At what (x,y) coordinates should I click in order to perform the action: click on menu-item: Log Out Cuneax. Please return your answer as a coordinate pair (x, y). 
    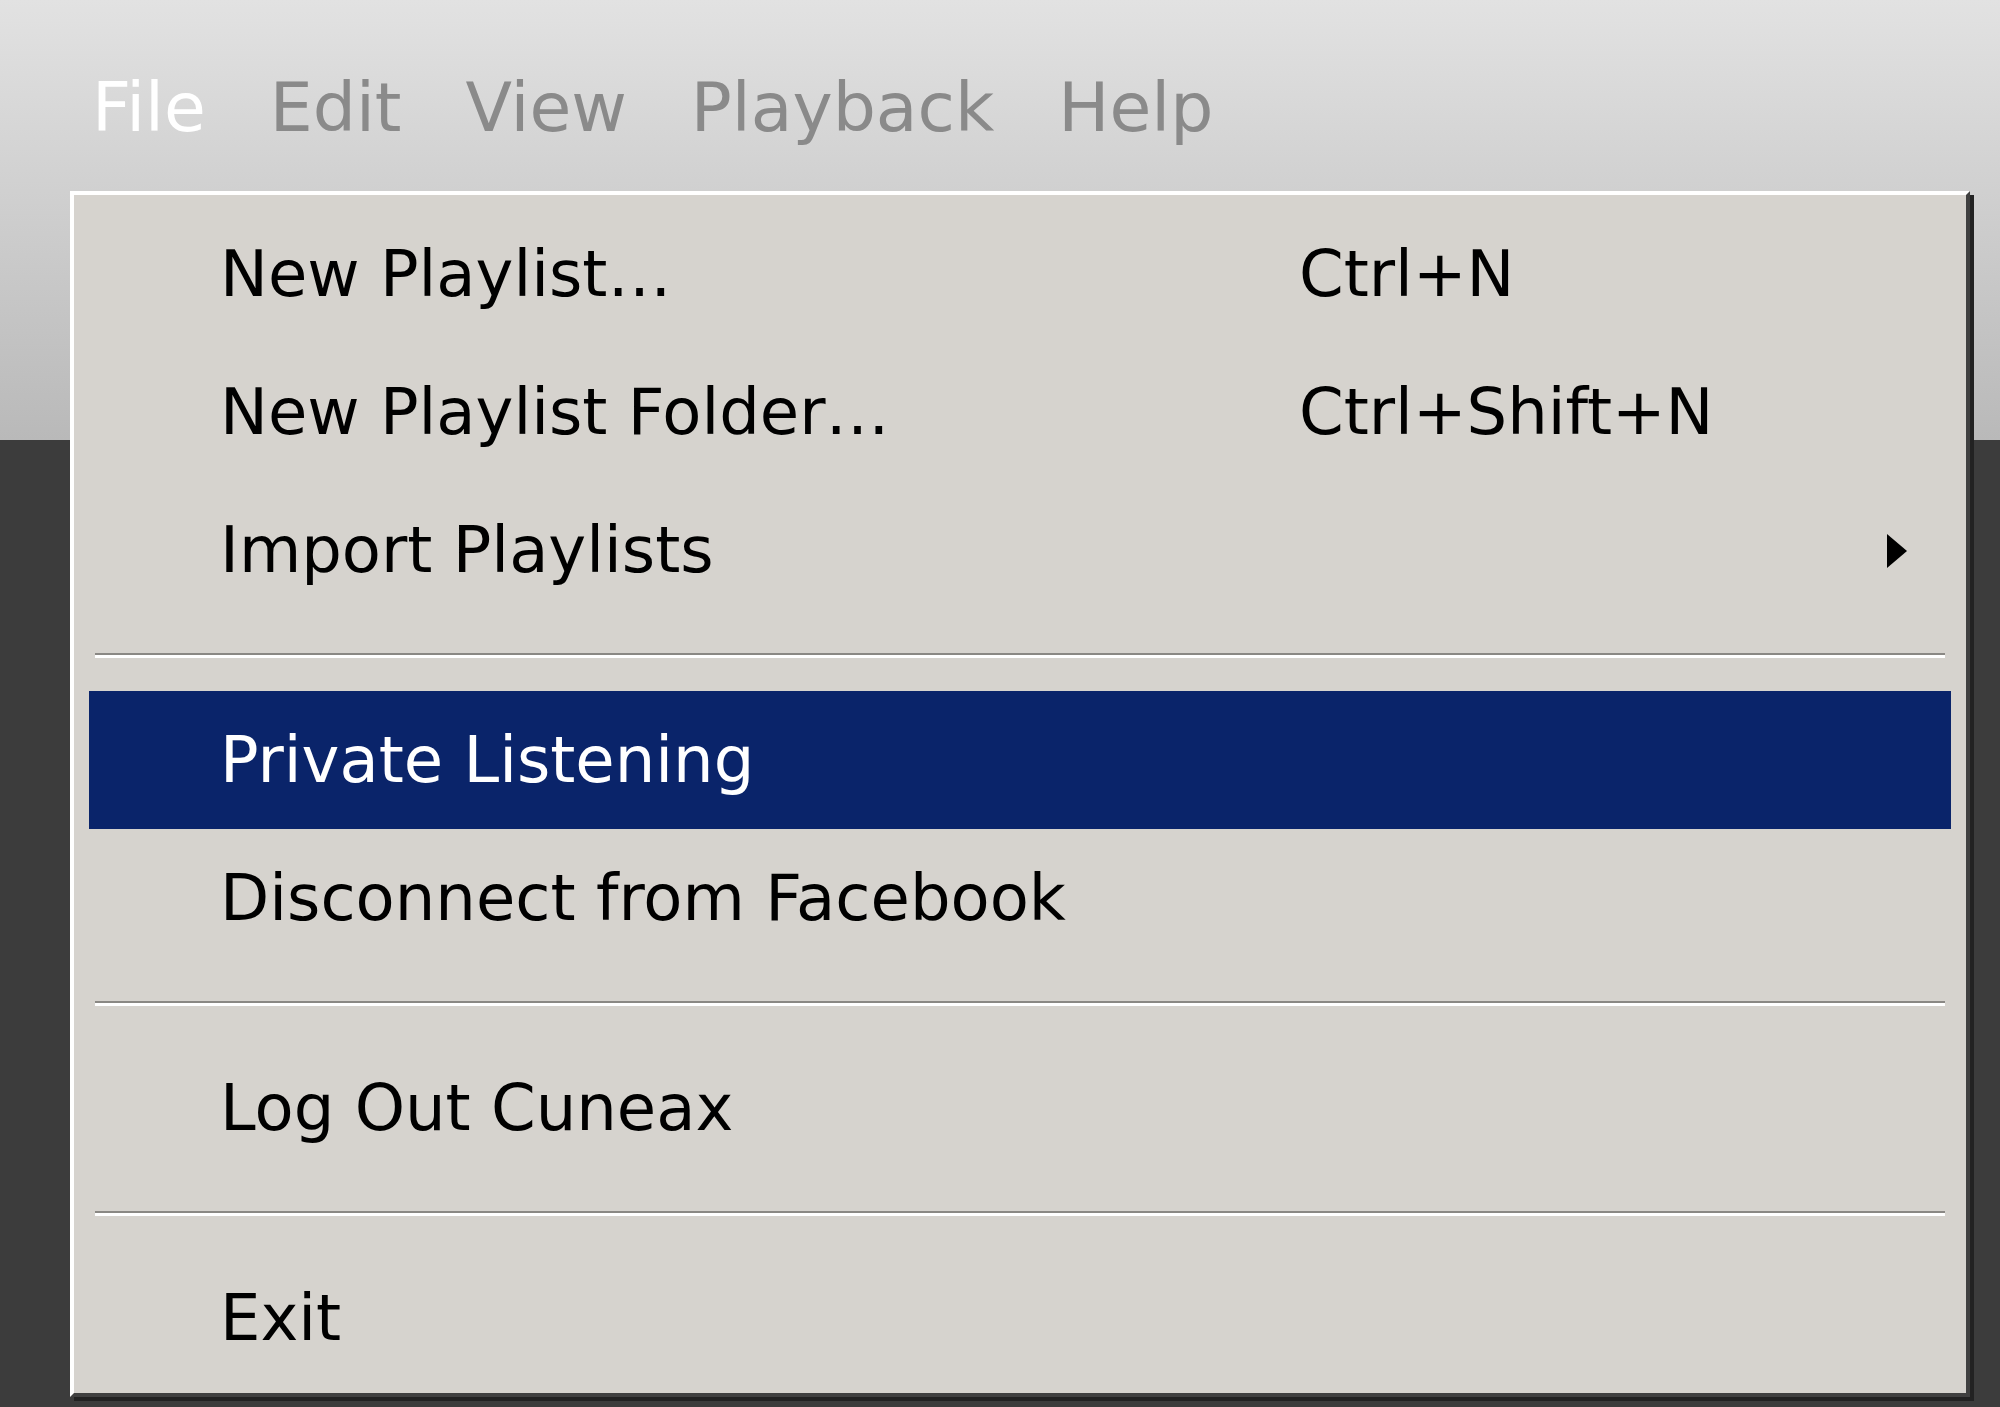
    Looking at the image, I should click on (1020, 1108).